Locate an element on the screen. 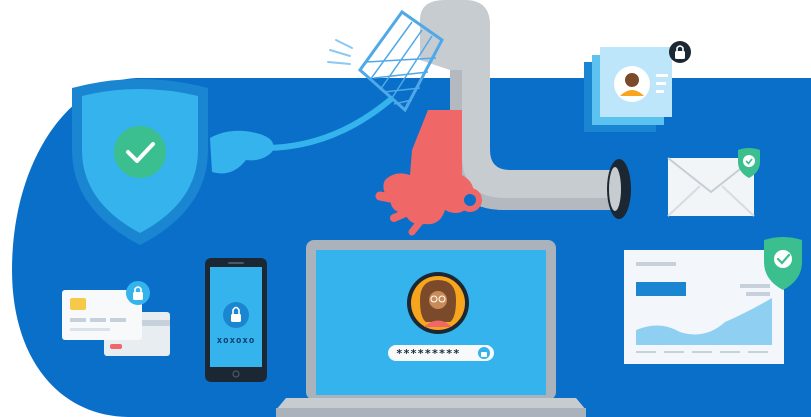 This screenshot has height=417, width=811. phone-label: xoxoxo is located at coordinates (236, 341).